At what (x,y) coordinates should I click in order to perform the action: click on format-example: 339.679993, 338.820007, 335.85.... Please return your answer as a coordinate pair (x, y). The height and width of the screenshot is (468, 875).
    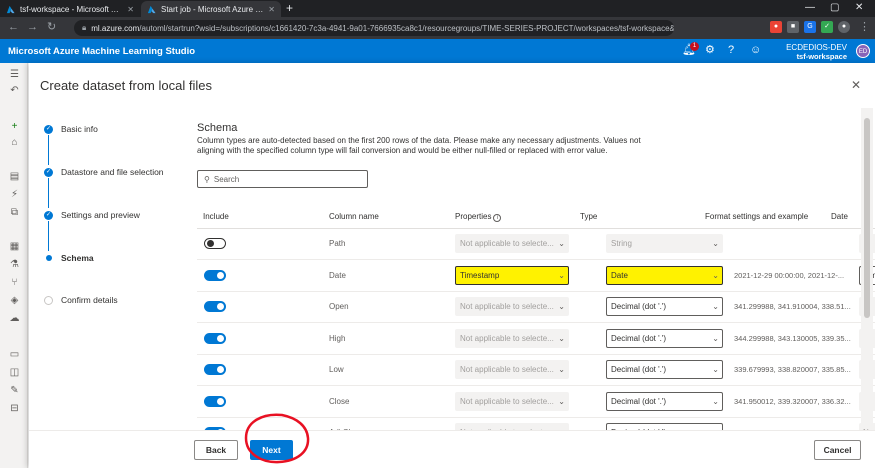
    Looking at the image, I should click on (792, 369).